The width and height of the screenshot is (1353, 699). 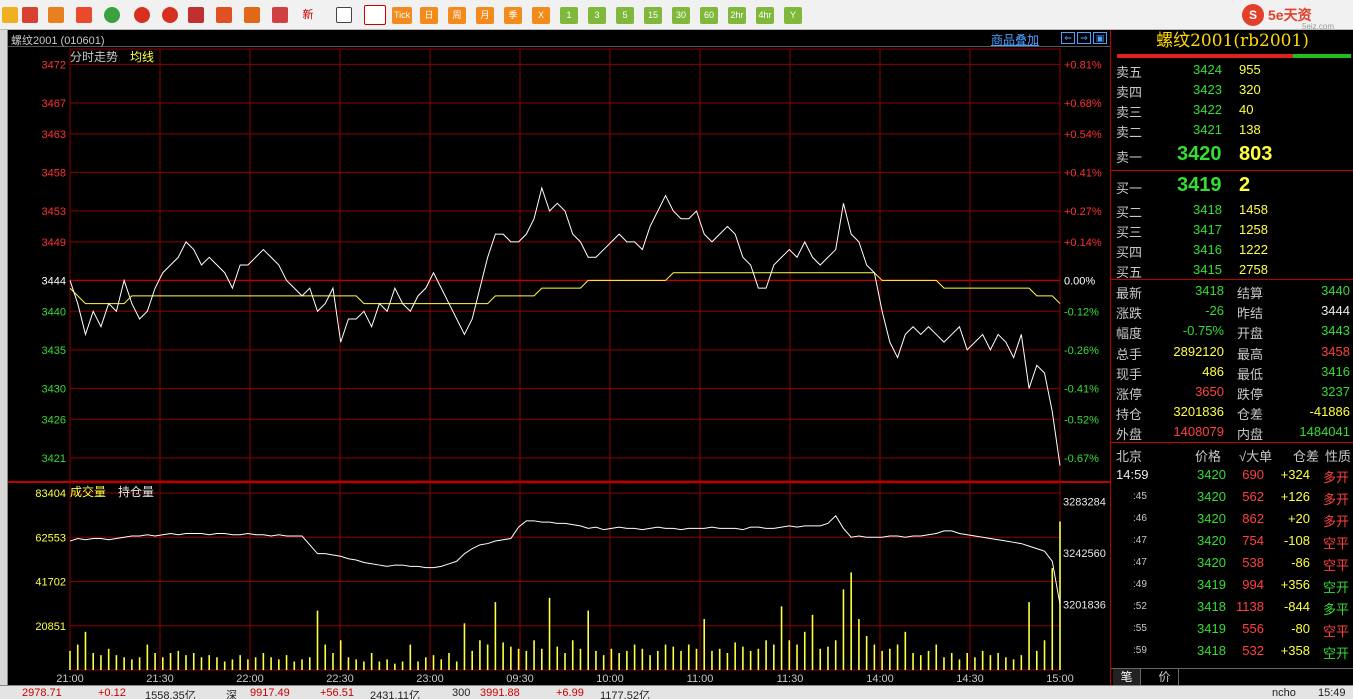 What do you see at coordinates (1207, 89) in the screenshot?
I see `ask-price: 3423` at bounding box center [1207, 89].